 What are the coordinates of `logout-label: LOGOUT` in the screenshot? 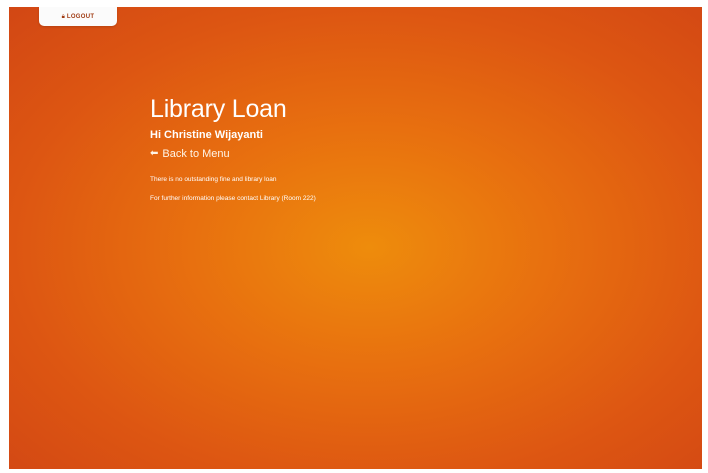 It's located at (80, 16).